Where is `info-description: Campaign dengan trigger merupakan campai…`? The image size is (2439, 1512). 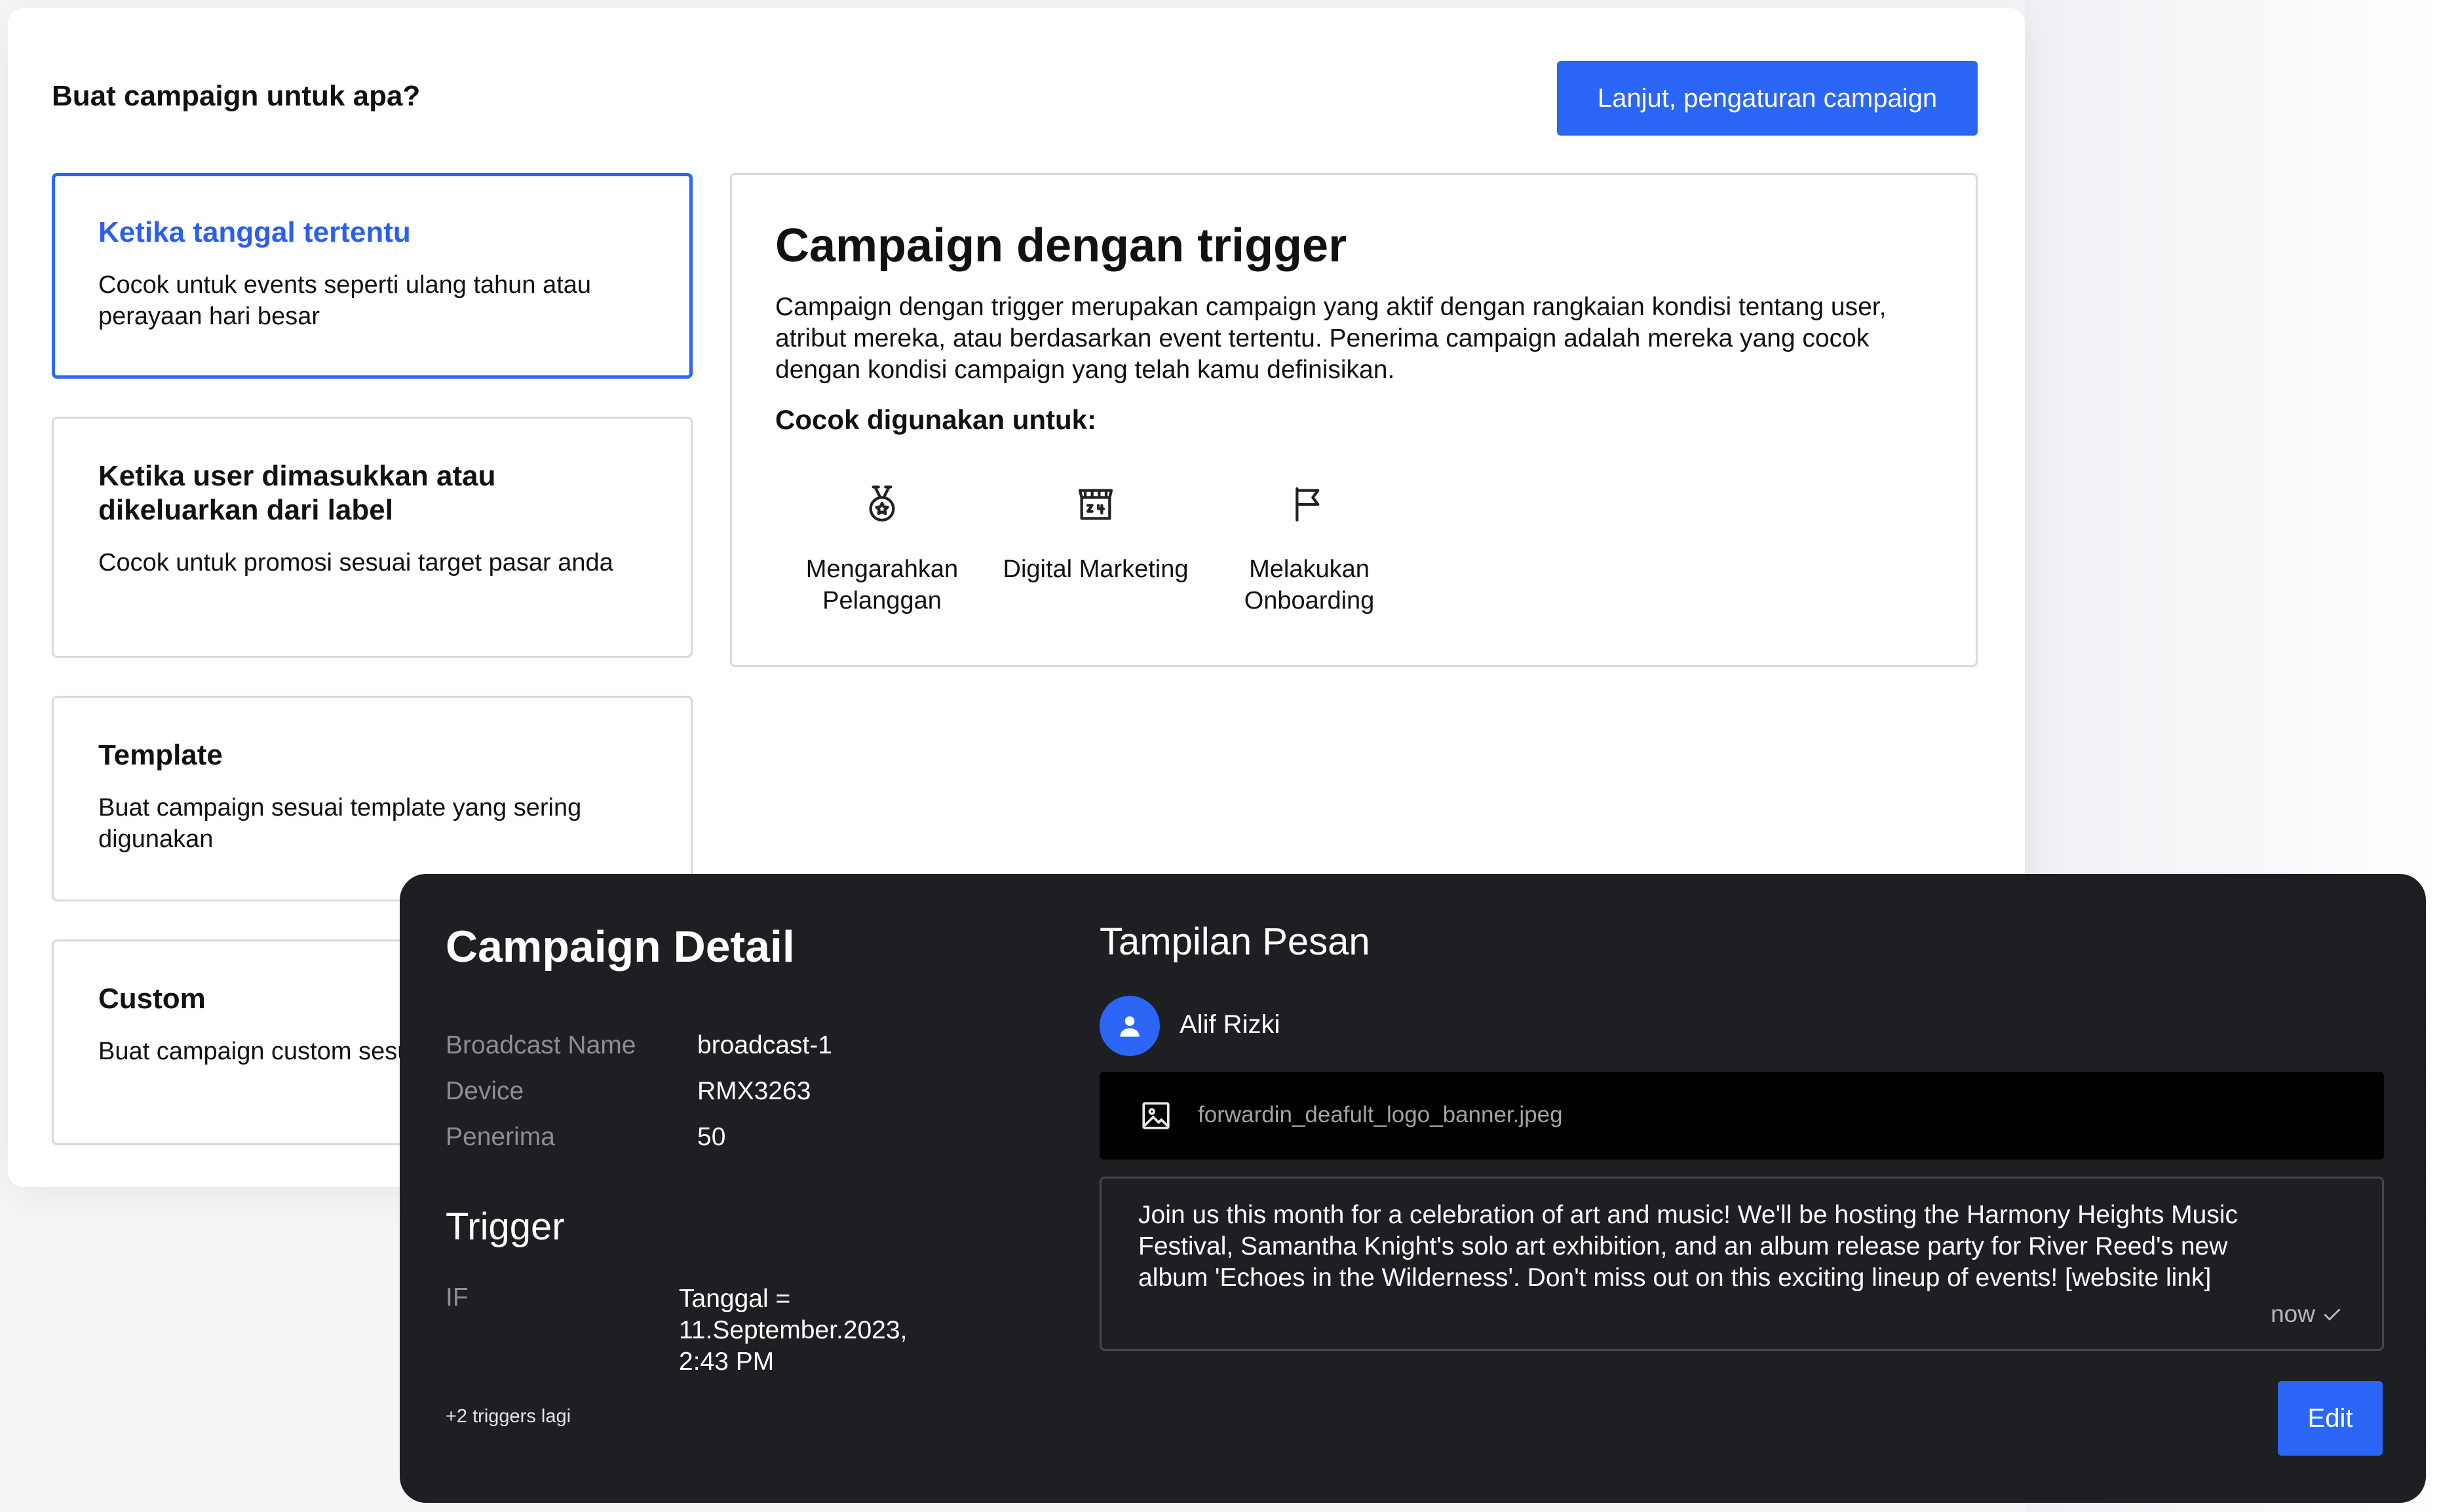 info-description: Campaign dengan trigger merupakan campai… is located at coordinates (1331, 338).